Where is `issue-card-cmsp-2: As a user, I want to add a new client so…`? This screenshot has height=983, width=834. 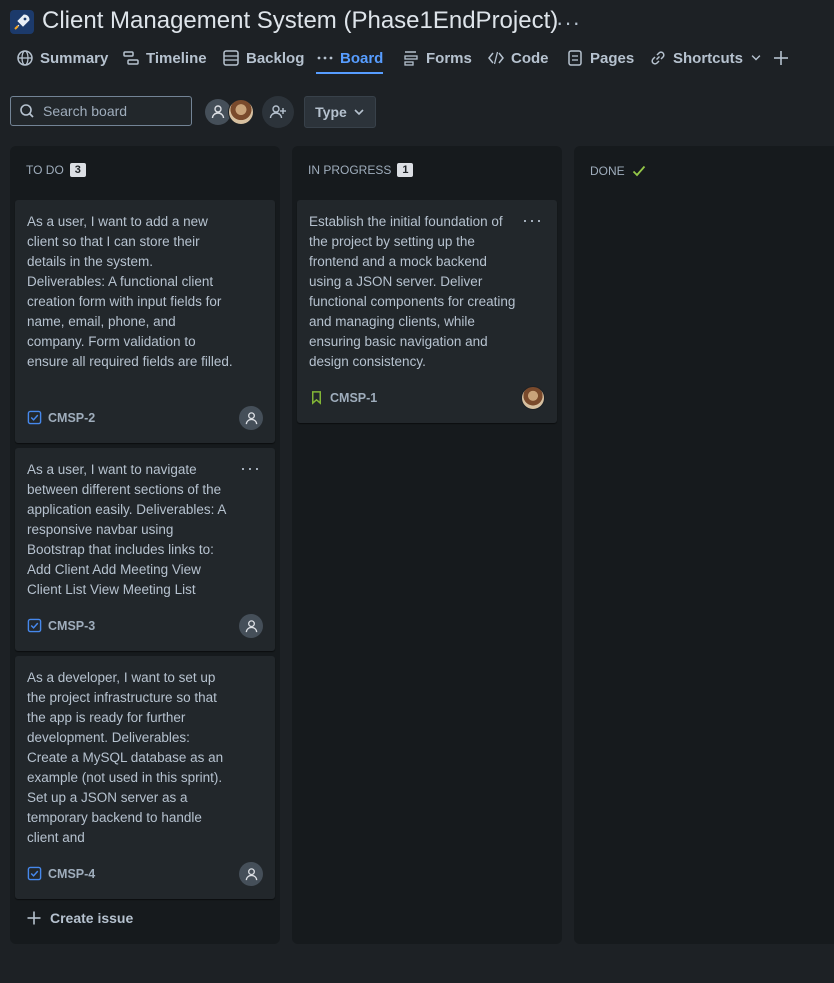
issue-card-cmsp-2: As a user, I want to add a new client so… is located at coordinates (145, 321).